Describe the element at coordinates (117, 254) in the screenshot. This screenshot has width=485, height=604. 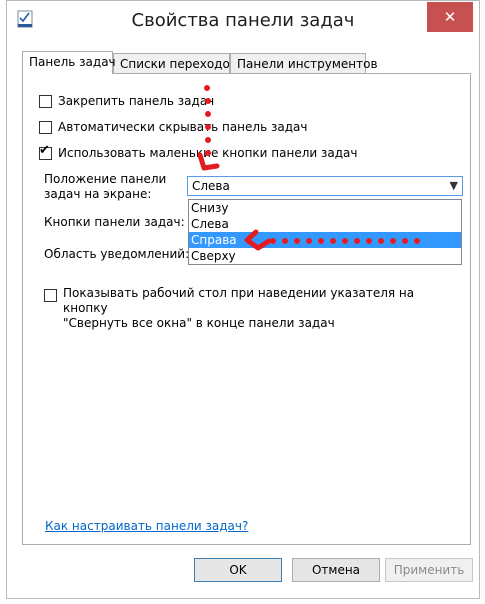
I see `notification-area-label: Область уведомлений:` at that location.